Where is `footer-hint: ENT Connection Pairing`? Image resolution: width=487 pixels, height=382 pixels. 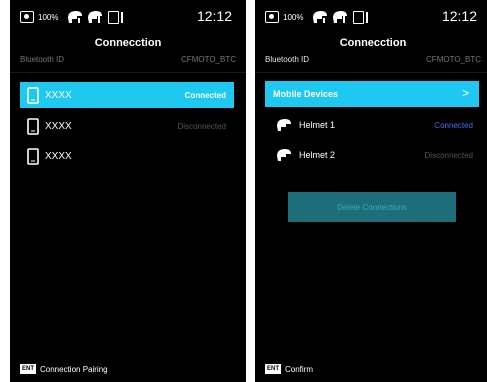
footer-hint: ENT Connection Pairing is located at coordinates (64, 369).